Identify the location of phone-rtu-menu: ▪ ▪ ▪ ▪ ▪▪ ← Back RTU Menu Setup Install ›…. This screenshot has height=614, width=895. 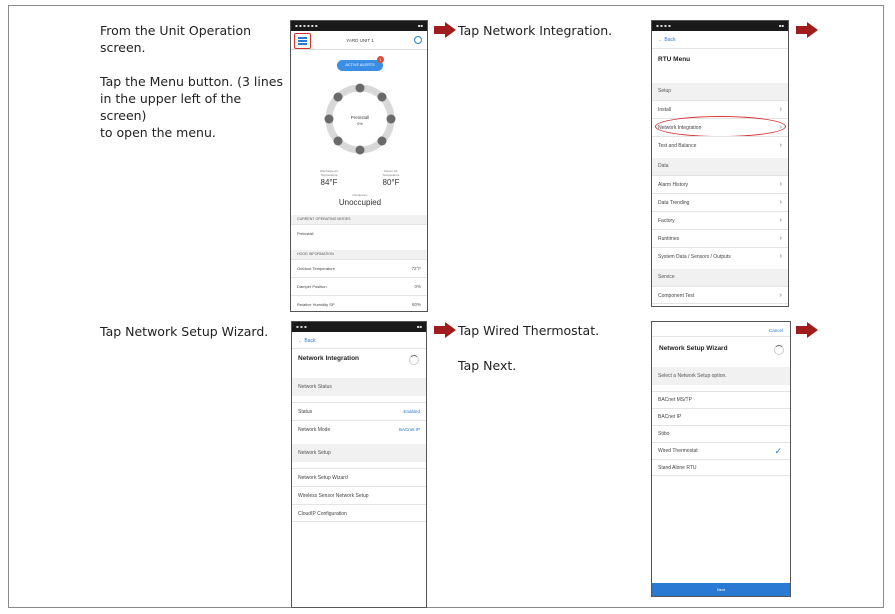
(720, 163).